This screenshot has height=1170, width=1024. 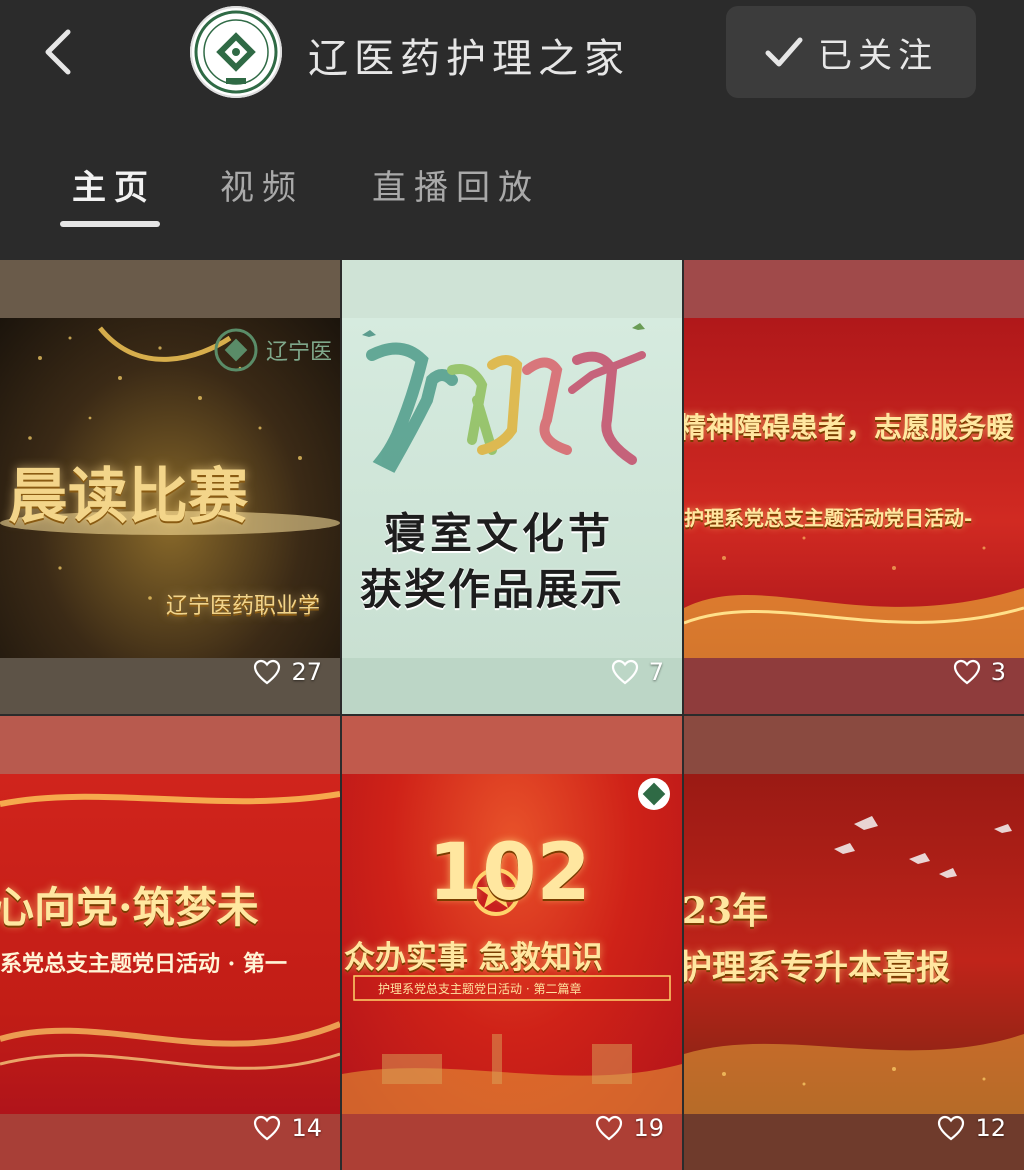 What do you see at coordinates (306, 1128) in the screenshot?
I see `like-count-value: 14` at bounding box center [306, 1128].